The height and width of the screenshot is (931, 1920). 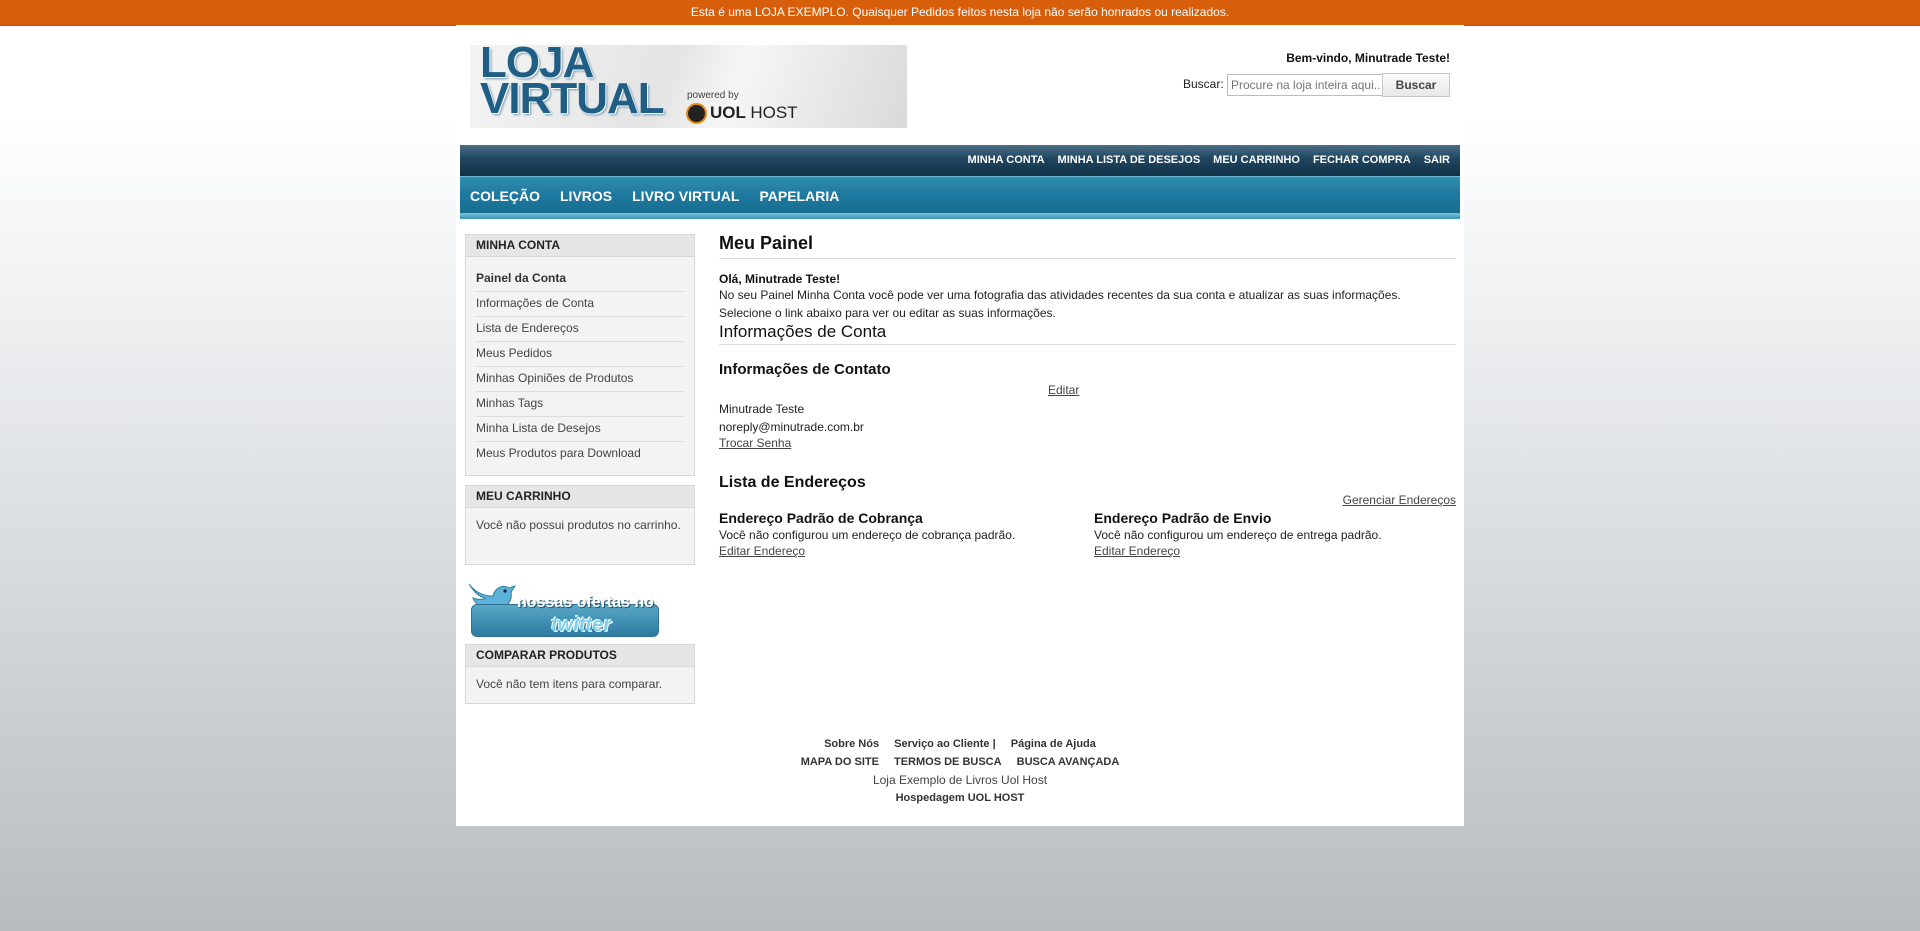 I want to click on top-link-logout: SAIR, so click(x=1437, y=160).